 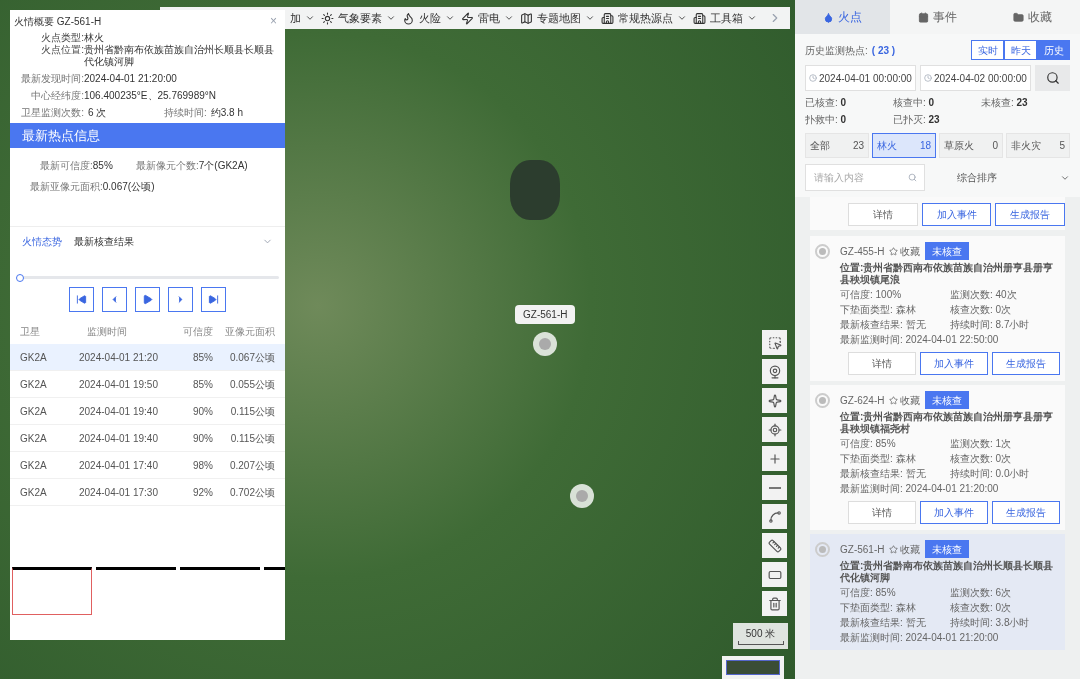 I want to click on timeline-thumb, so click(x=20, y=277).